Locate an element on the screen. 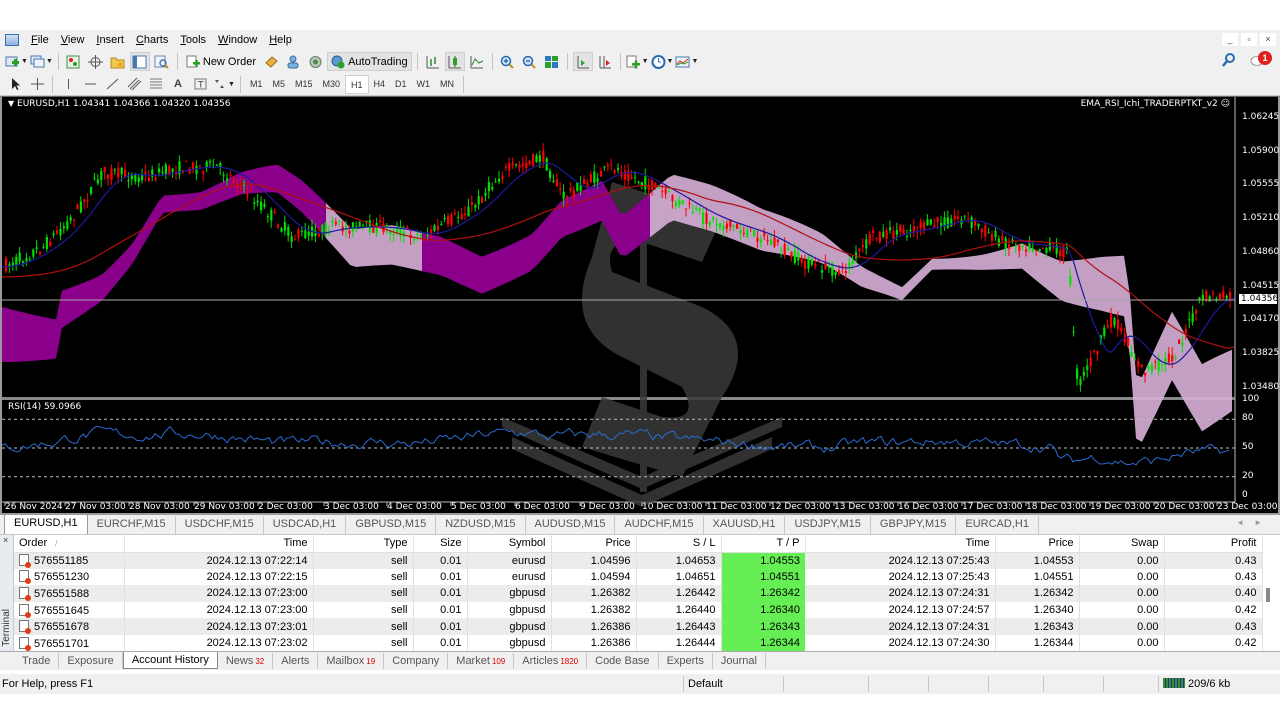  market-watch-button is located at coordinates (74, 61).